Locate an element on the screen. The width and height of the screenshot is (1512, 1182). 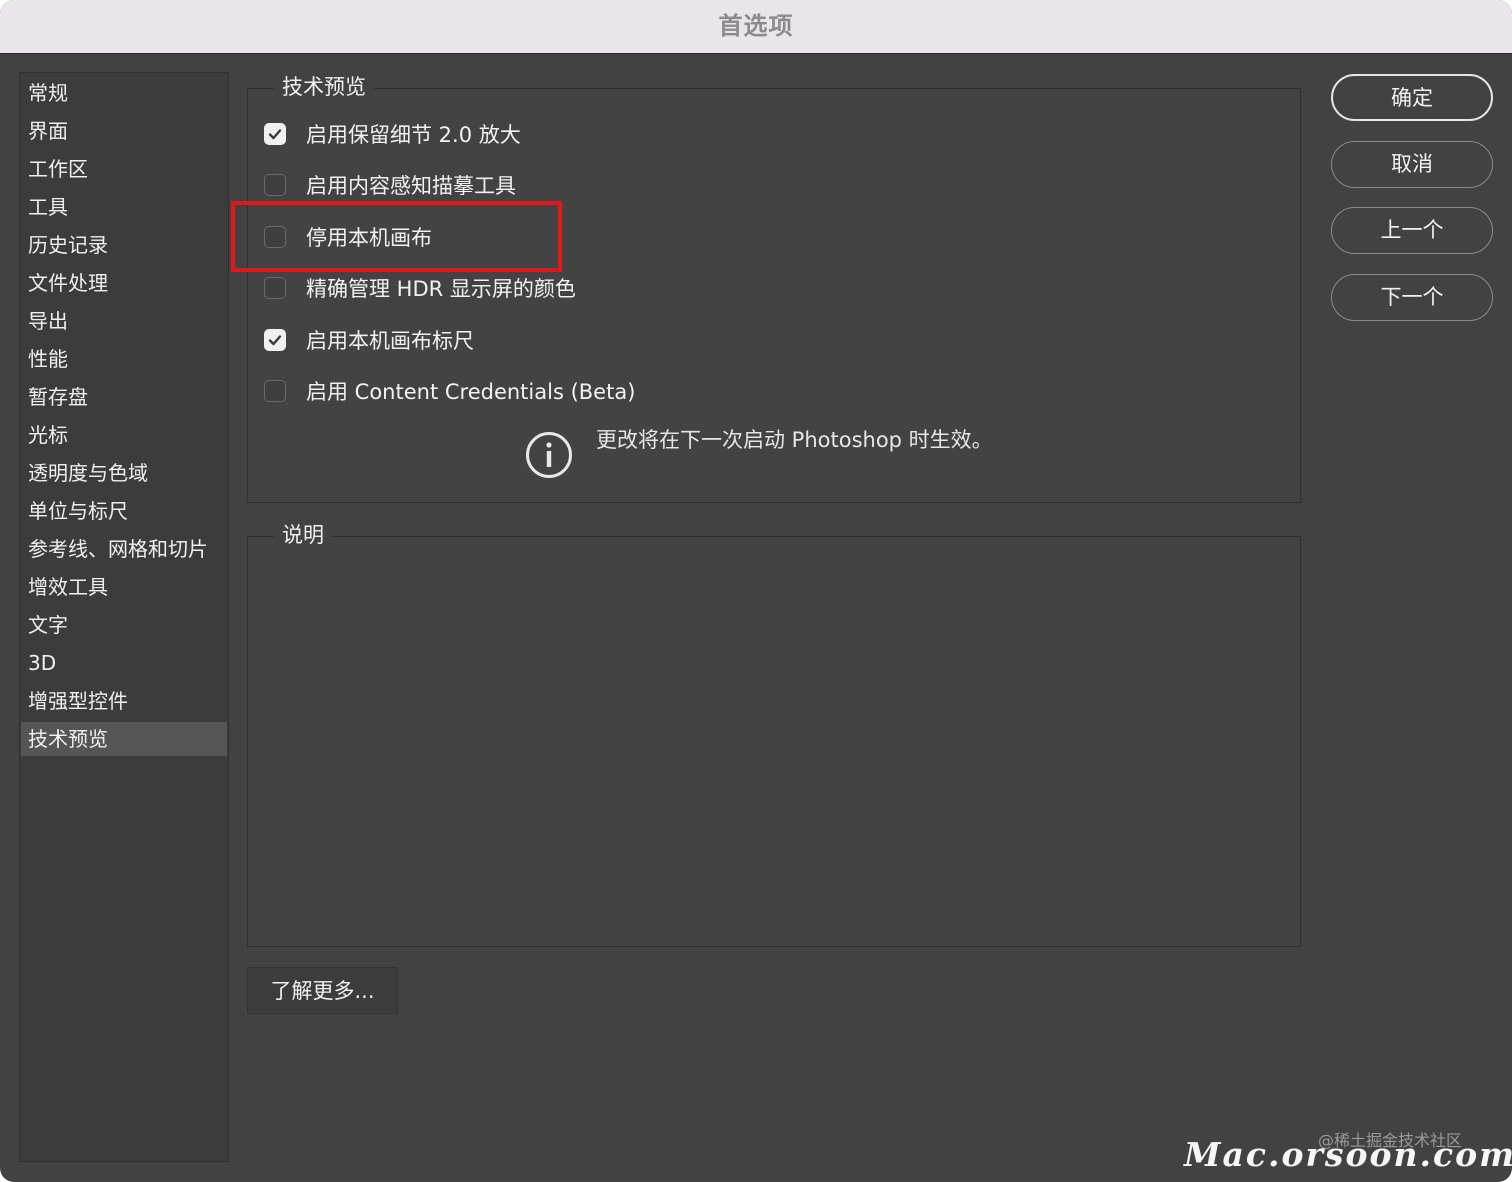
tech-preview-title: 技术预览 is located at coordinates (324, 87).